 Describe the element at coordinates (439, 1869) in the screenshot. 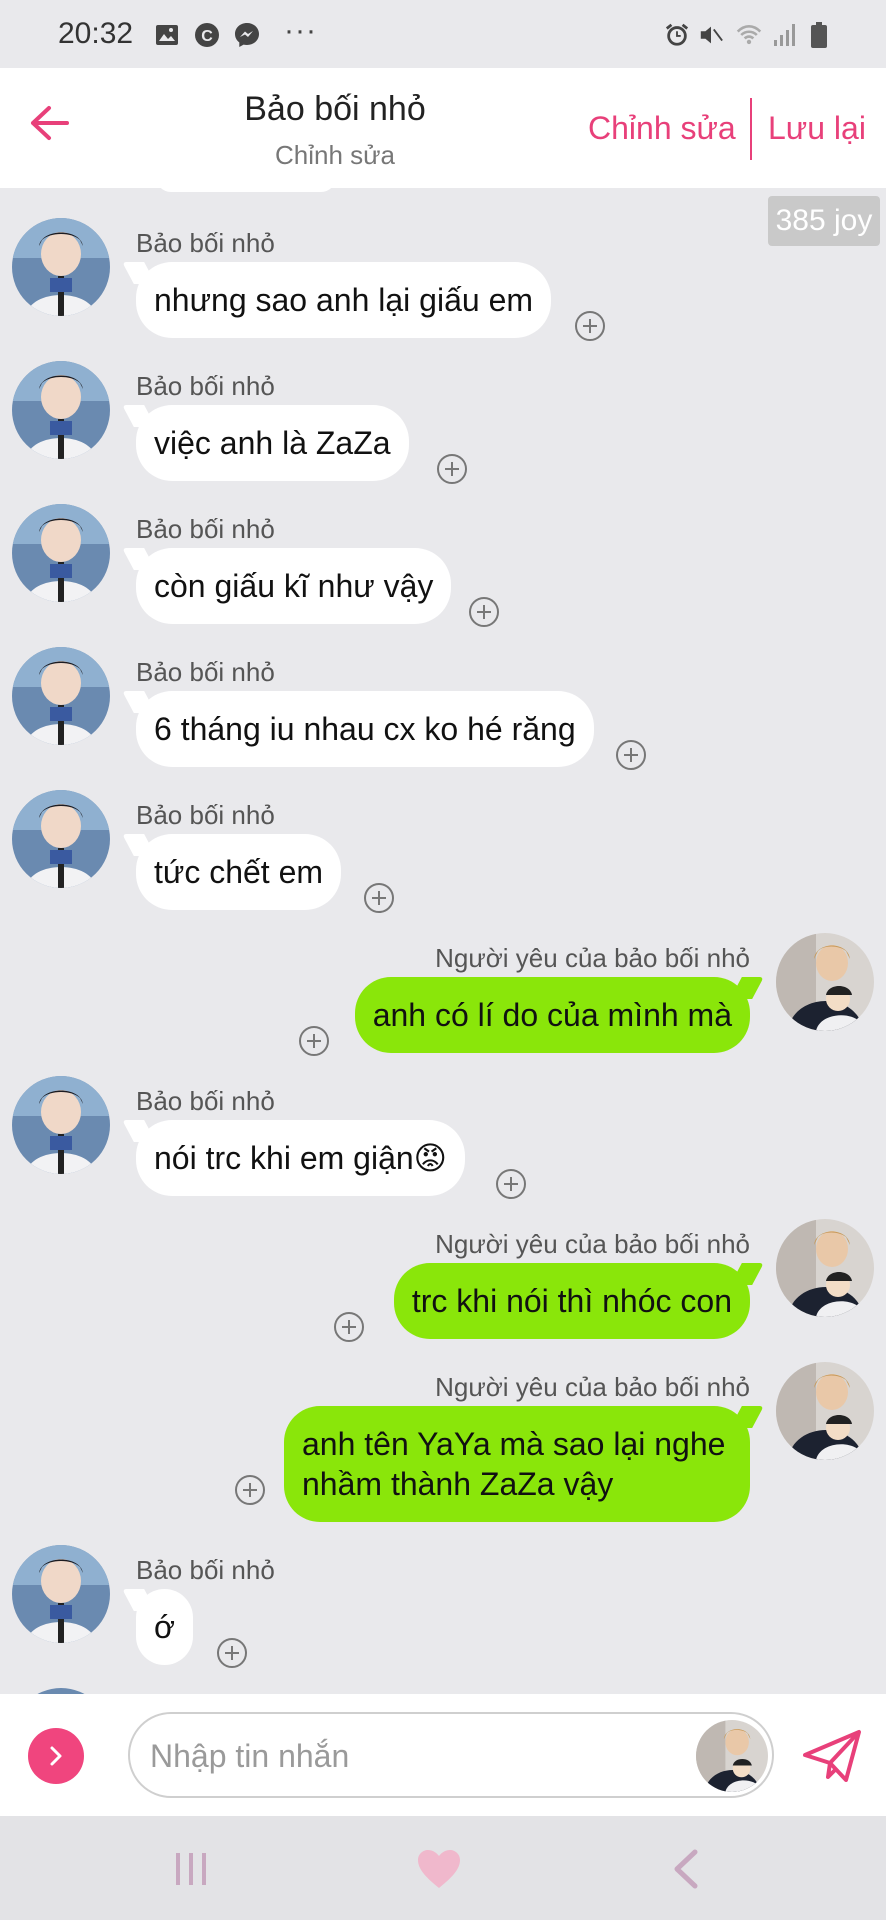

I see `heart-home-icon` at that location.